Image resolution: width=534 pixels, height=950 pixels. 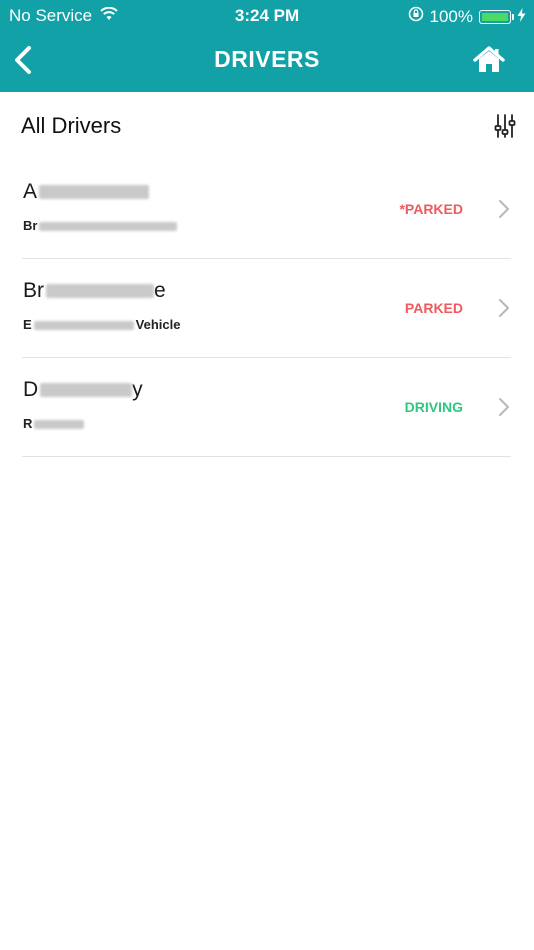 I want to click on driver-row: A Br *PARKED, so click(x=266, y=209).